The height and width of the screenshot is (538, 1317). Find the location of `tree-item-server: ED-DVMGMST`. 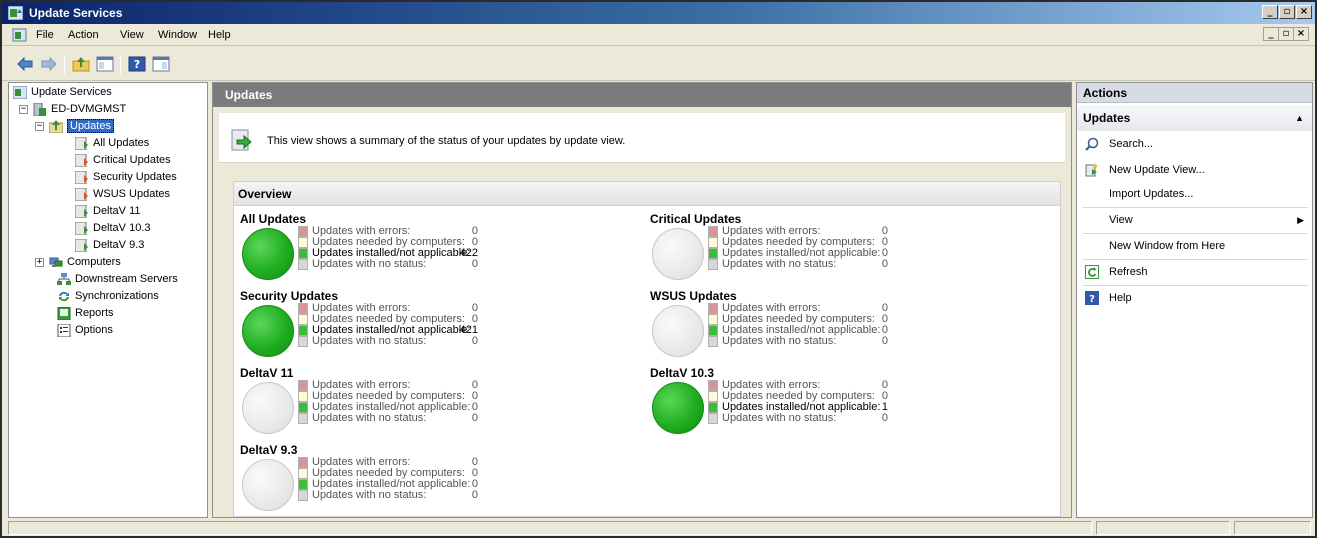

tree-item-server: ED-DVMGMST is located at coordinates (79, 109).